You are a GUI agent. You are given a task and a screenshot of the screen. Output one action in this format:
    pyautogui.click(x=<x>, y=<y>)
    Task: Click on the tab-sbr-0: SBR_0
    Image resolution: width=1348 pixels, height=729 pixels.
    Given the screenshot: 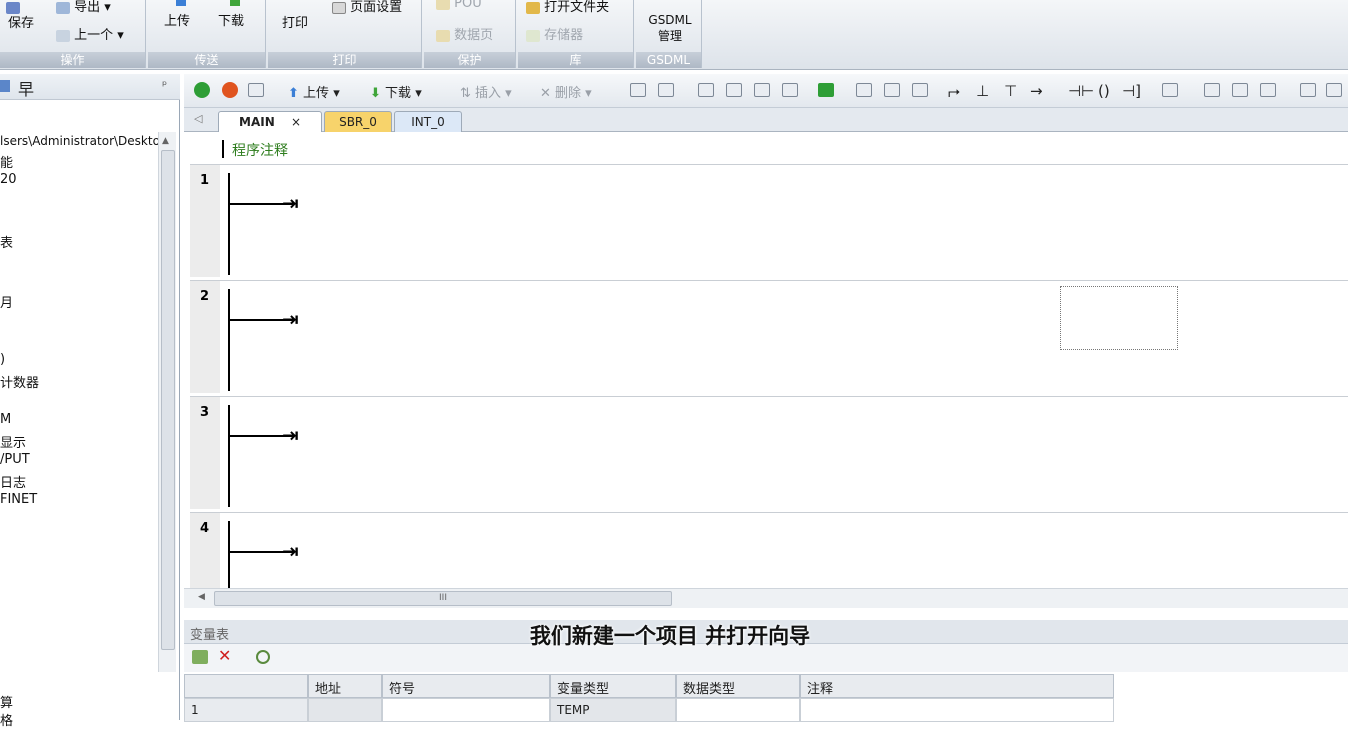 What is the action you would take?
    pyautogui.click(x=358, y=121)
    